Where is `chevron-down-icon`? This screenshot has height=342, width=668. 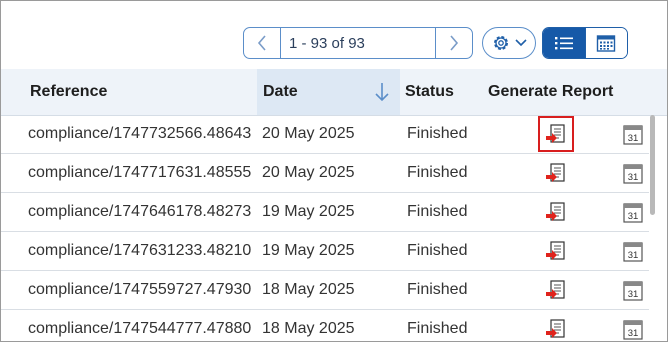 chevron-down-icon is located at coordinates (521, 43).